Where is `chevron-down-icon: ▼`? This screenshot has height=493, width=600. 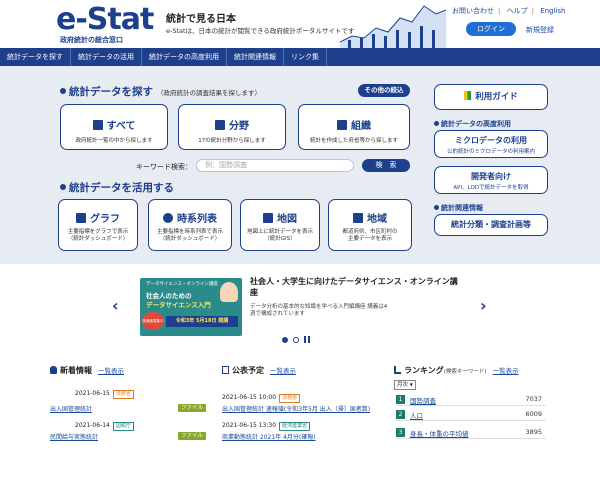
chevron-down-icon: ▼ is located at coordinates (411, 384).